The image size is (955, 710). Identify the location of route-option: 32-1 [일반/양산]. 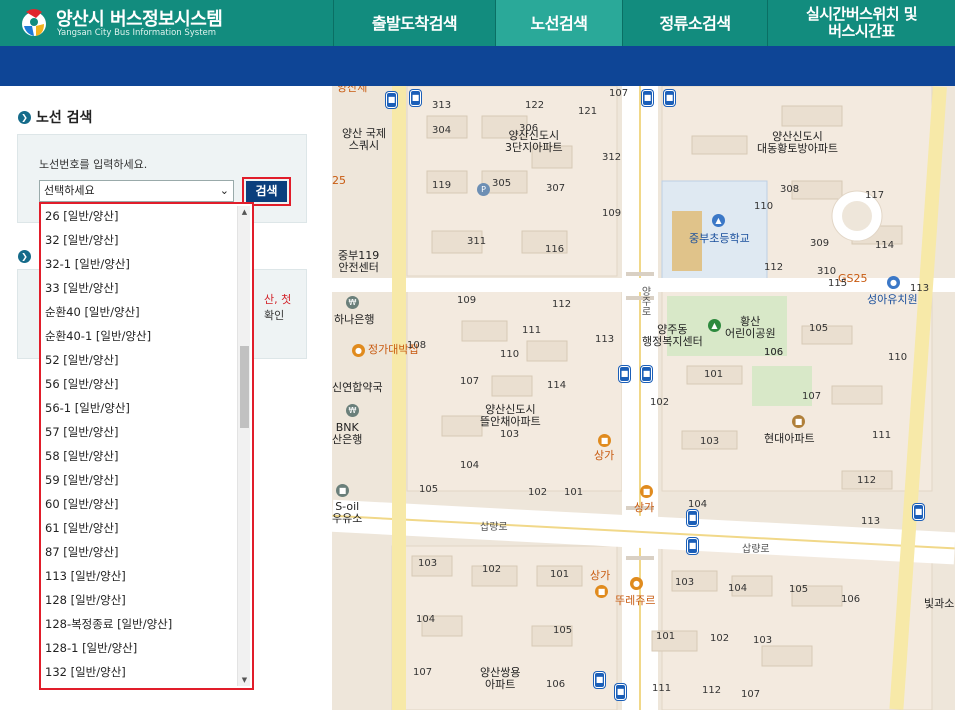
(140, 264).